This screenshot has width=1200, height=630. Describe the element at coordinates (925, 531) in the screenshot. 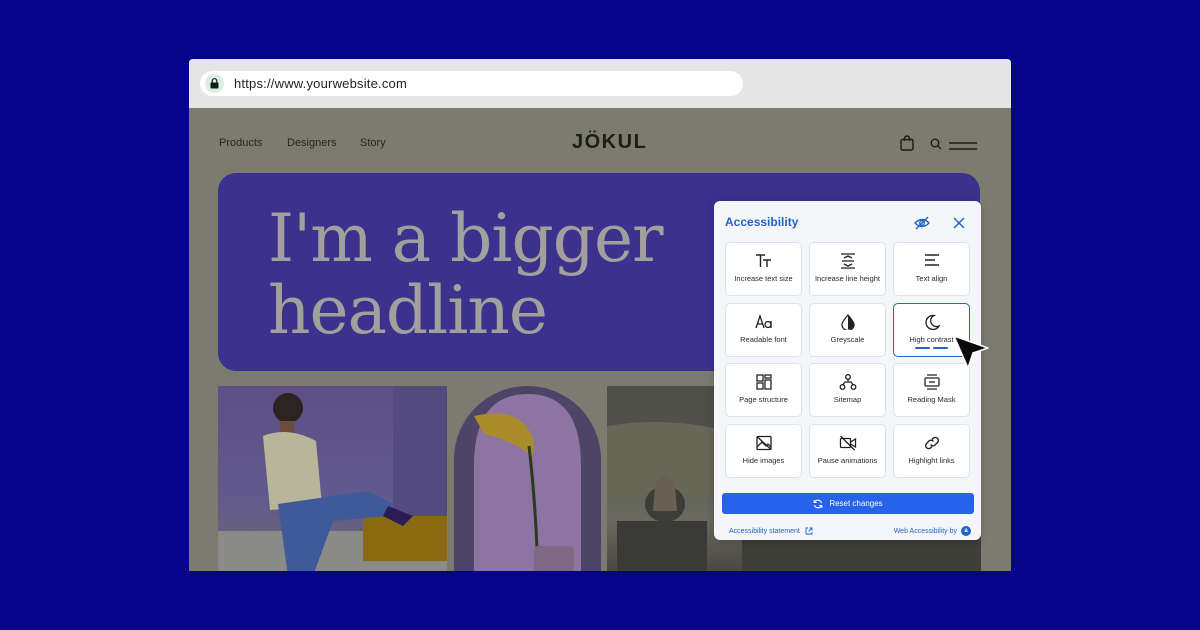

I see `powered-by-text: Web Accessibility by` at that location.